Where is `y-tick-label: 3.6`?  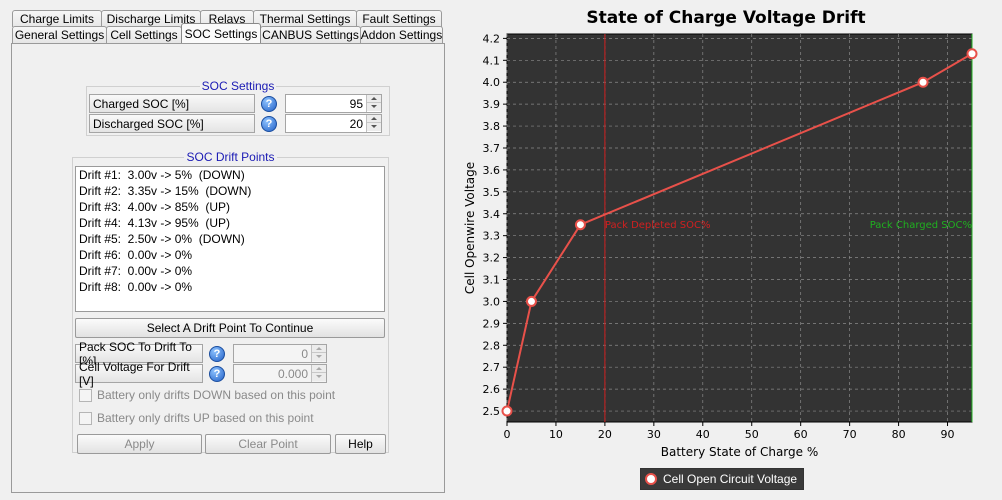 y-tick-label: 3.6 is located at coordinates (492, 170).